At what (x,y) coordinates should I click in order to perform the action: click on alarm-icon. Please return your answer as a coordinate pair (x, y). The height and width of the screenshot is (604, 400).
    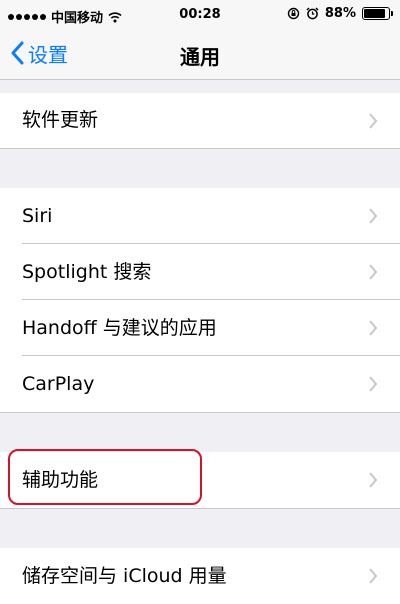
    Looking at the image, I should click on (312, 13).